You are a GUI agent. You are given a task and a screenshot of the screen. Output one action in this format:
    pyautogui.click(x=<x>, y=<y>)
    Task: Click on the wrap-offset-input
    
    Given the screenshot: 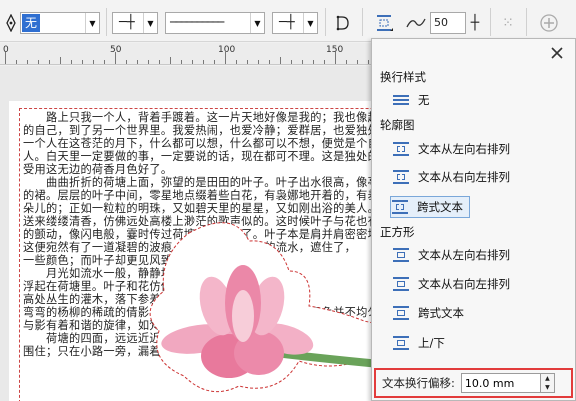 What is the action you would take?
    pyautogui.click(x=500, y=383)
    